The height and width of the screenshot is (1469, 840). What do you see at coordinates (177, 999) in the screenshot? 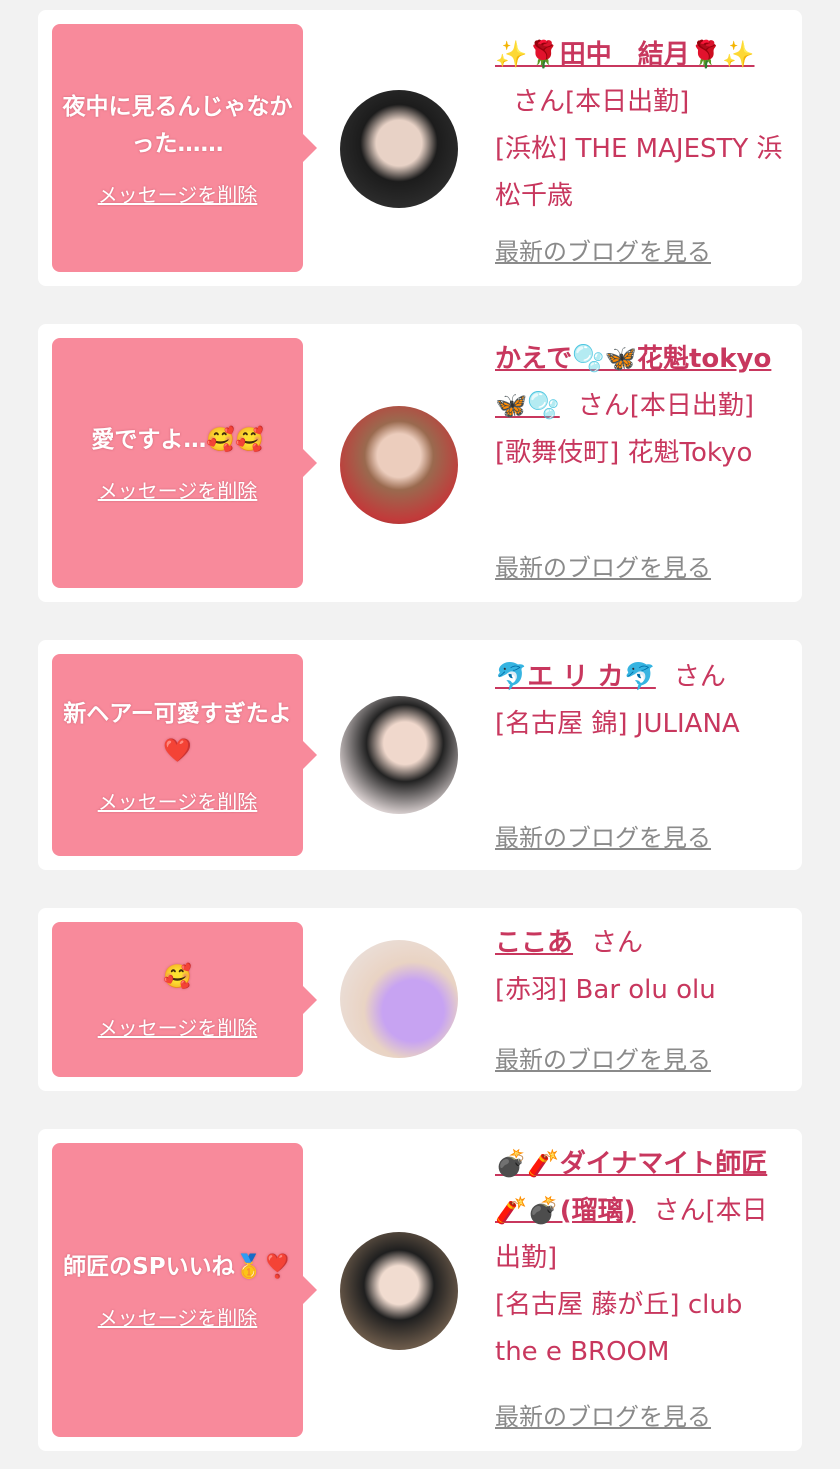
I see `message-bubble: 🥰 メッセージを削除` at bounding box center [177, 999].